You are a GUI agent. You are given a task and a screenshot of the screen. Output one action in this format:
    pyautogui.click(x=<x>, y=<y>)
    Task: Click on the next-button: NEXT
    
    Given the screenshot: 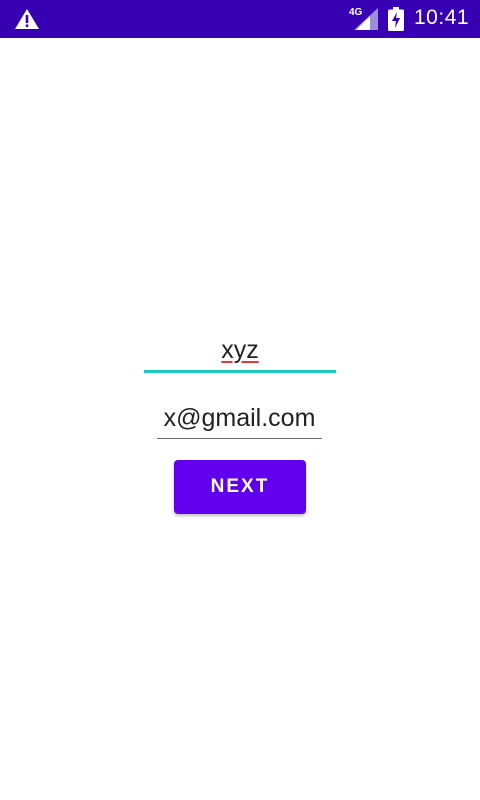 What is the action you would take?
    pyautogui.click(x=240, y=487)
    